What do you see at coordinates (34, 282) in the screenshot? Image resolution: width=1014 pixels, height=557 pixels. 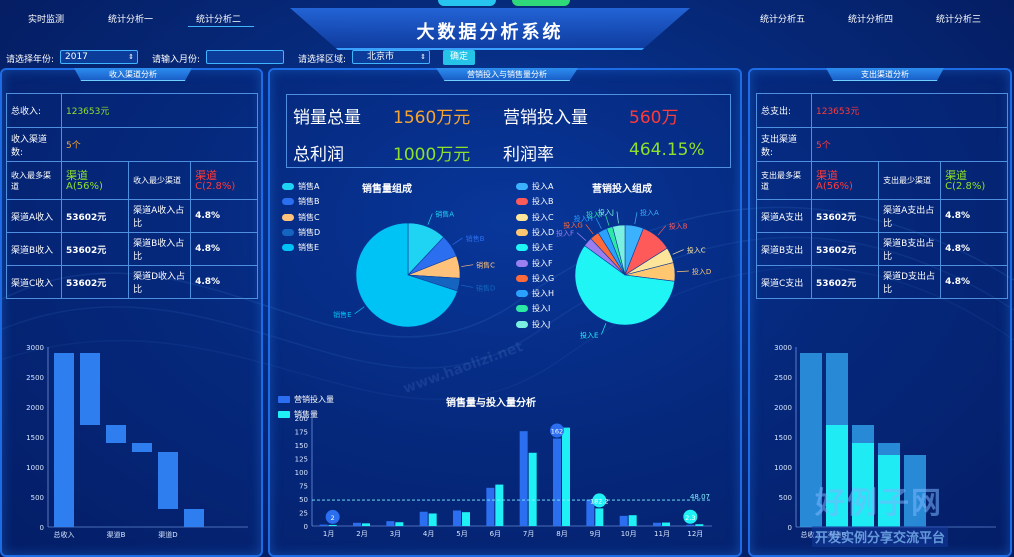 I see `table-cell: 渠道C收入` at bounding box center [34, 282].